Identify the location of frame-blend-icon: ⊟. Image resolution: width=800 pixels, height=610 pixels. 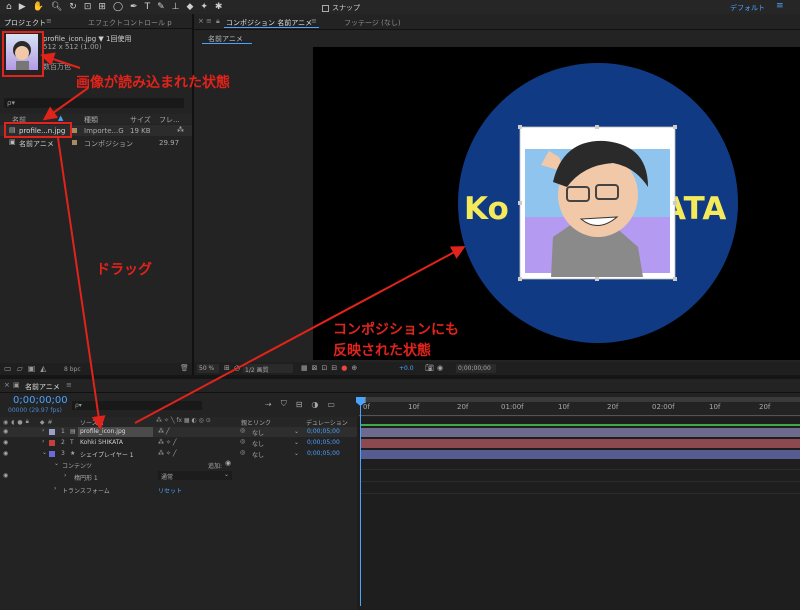
(299, 404).